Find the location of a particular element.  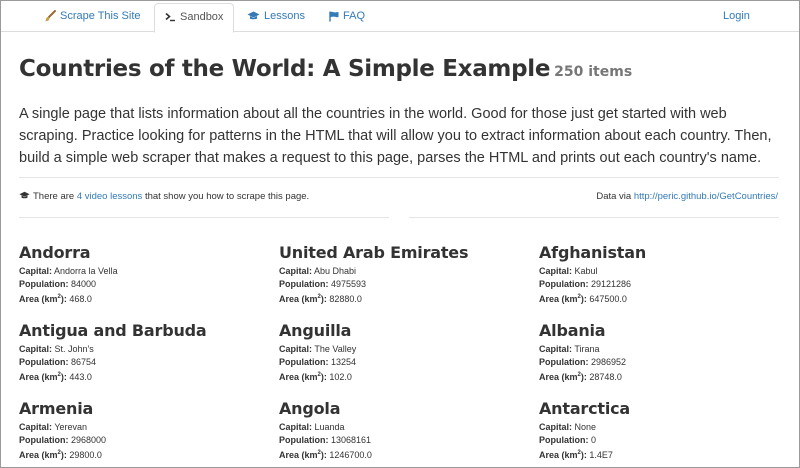

population-value: 4975593 is located at coordinates (349, 284).